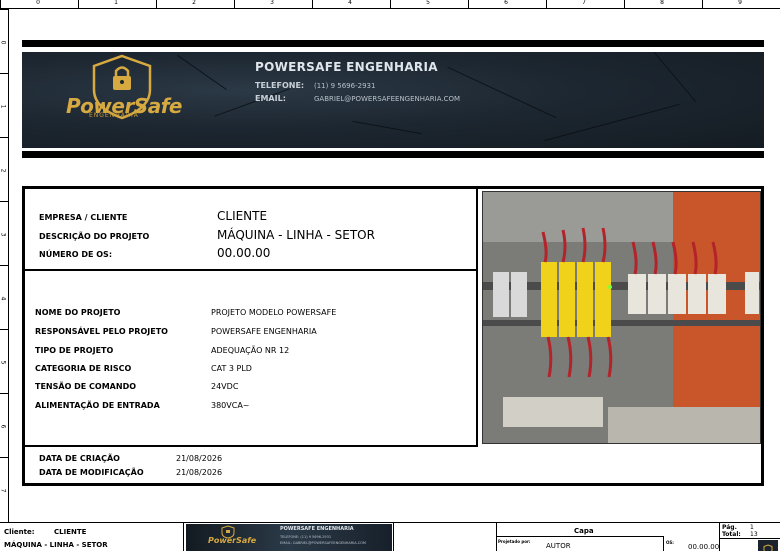  What do you see at coordinates (692, 537) in the screenshot?
I see `footer-os-cell: OS: 00.00.00` at bounding box center [692, 537].